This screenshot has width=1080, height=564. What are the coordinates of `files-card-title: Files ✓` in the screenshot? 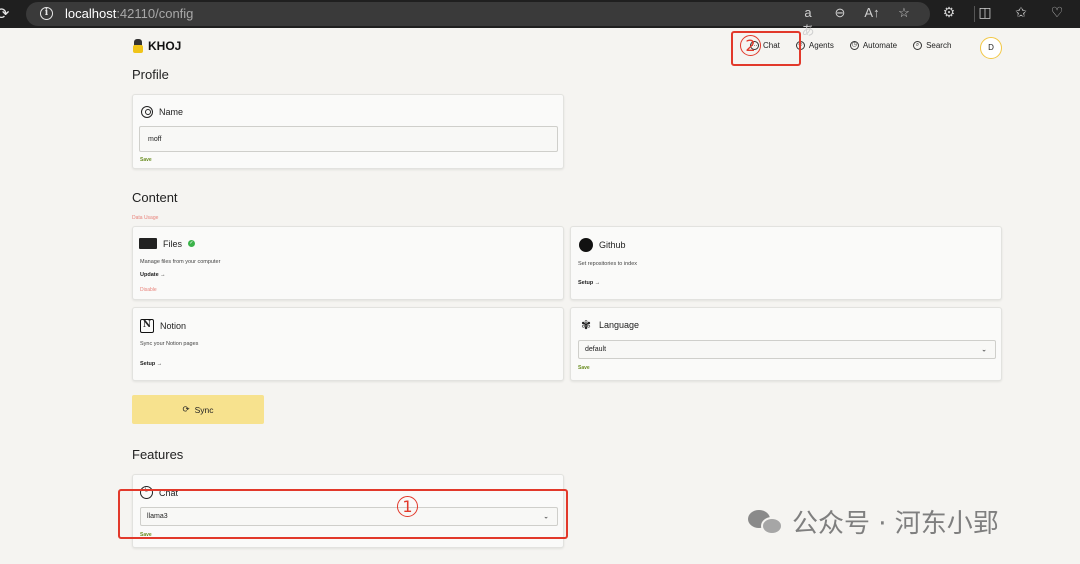 It's located at (167, 243).